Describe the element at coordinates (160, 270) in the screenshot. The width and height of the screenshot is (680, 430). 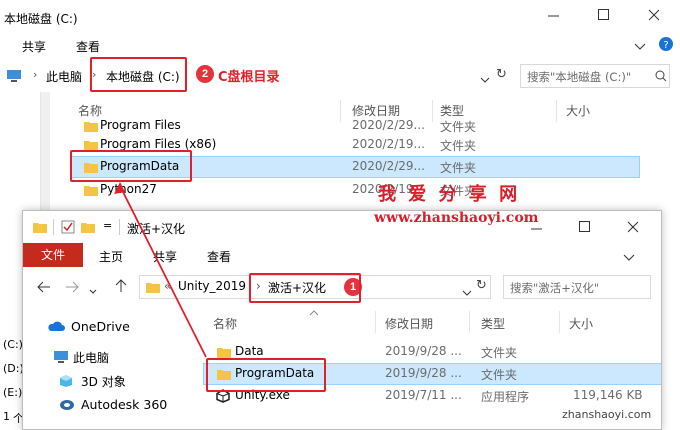
I see `annotation-arrow` at that location.